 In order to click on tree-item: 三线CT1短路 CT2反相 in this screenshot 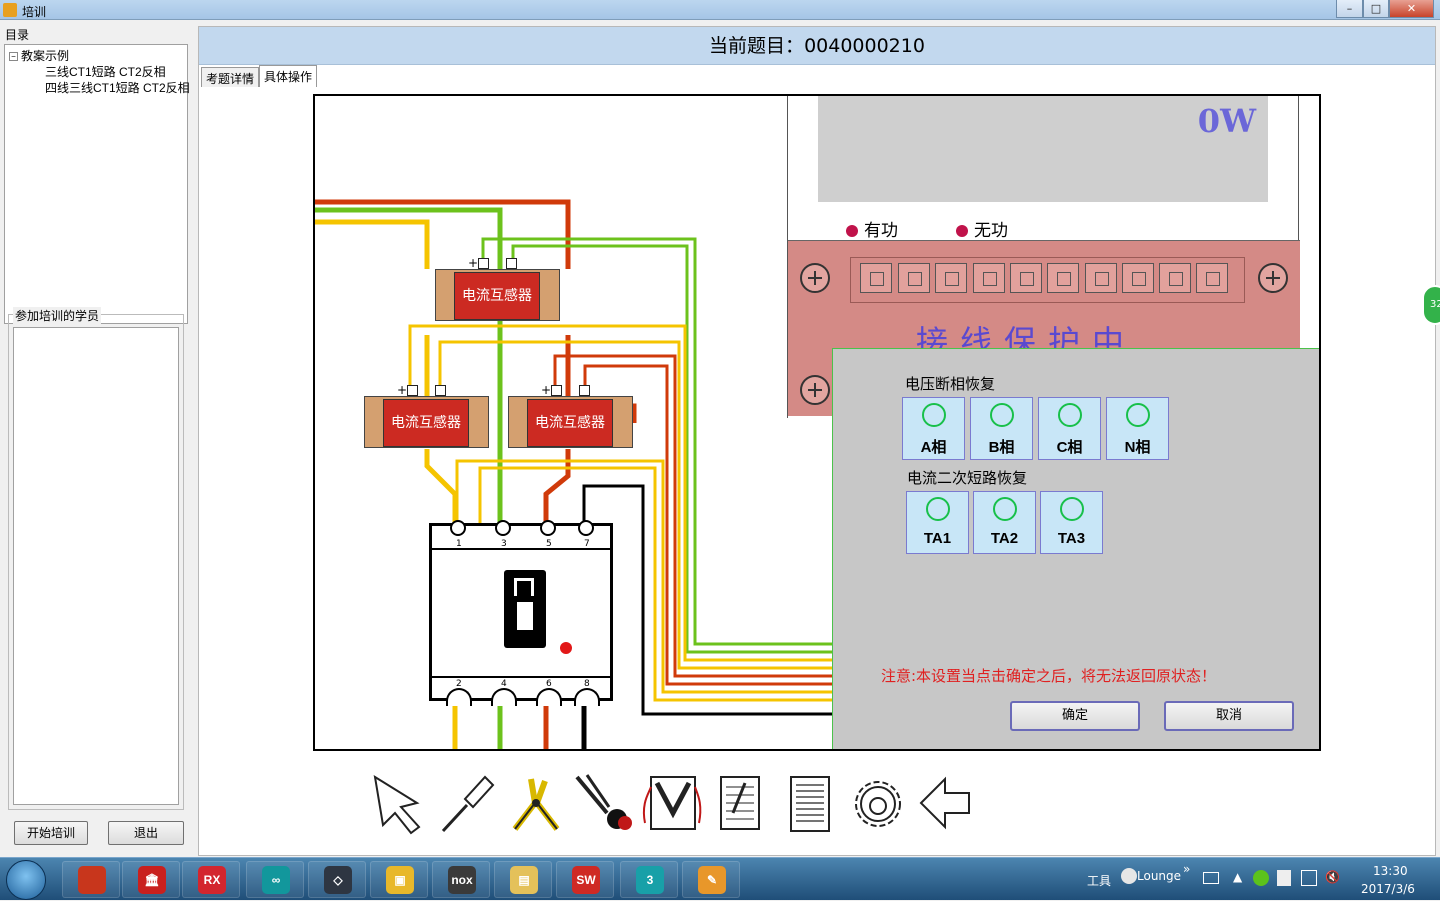, I will do `click(105, 71)`.